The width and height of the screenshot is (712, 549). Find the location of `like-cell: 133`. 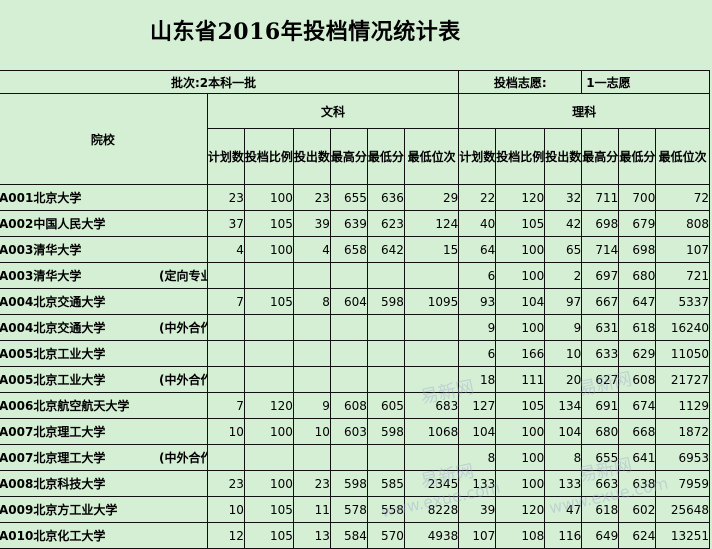

like-cell: 133 is located at coordinates (477, 483).